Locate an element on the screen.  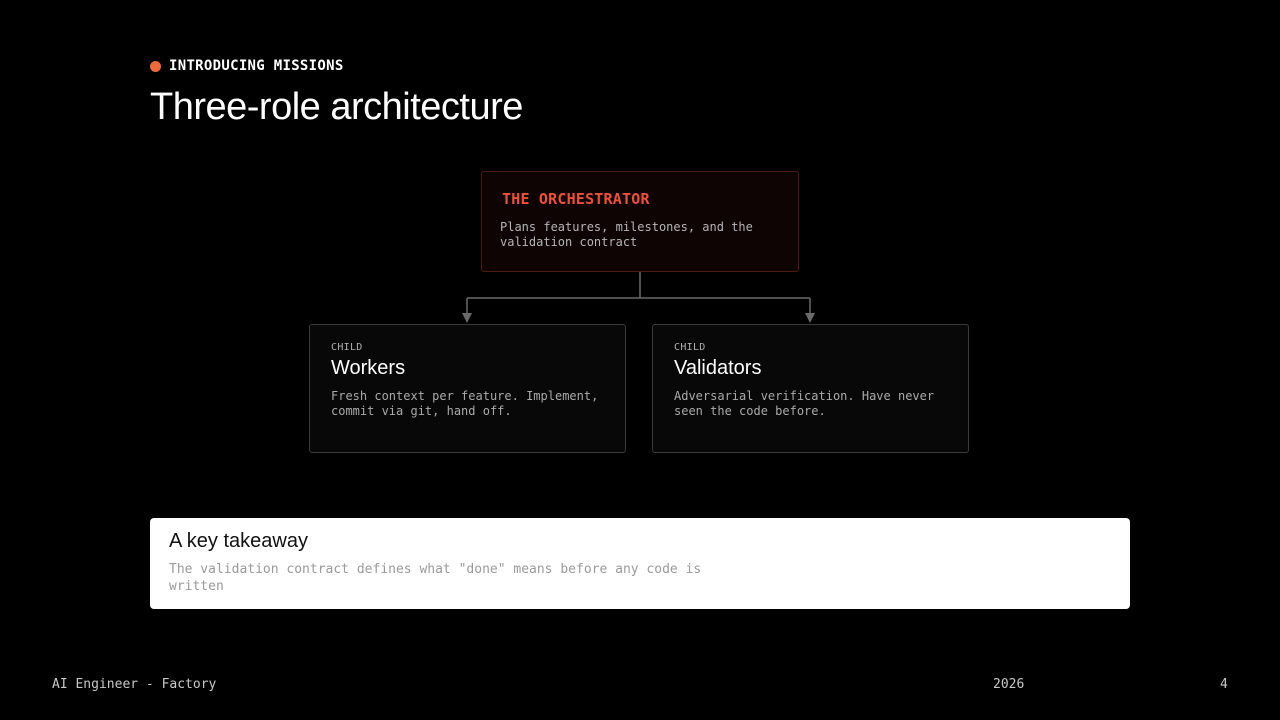
kicker-label: INTRODUCING MISSIONS is located at coordinates (256, 66).